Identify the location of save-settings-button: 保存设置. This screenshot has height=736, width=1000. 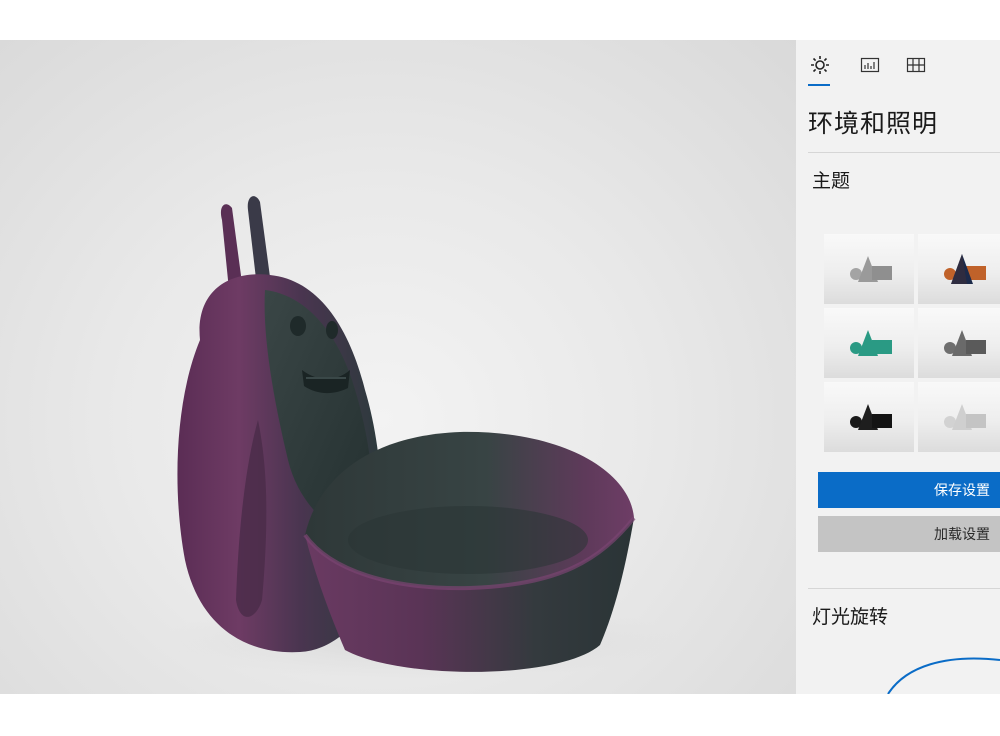
(909, 490).